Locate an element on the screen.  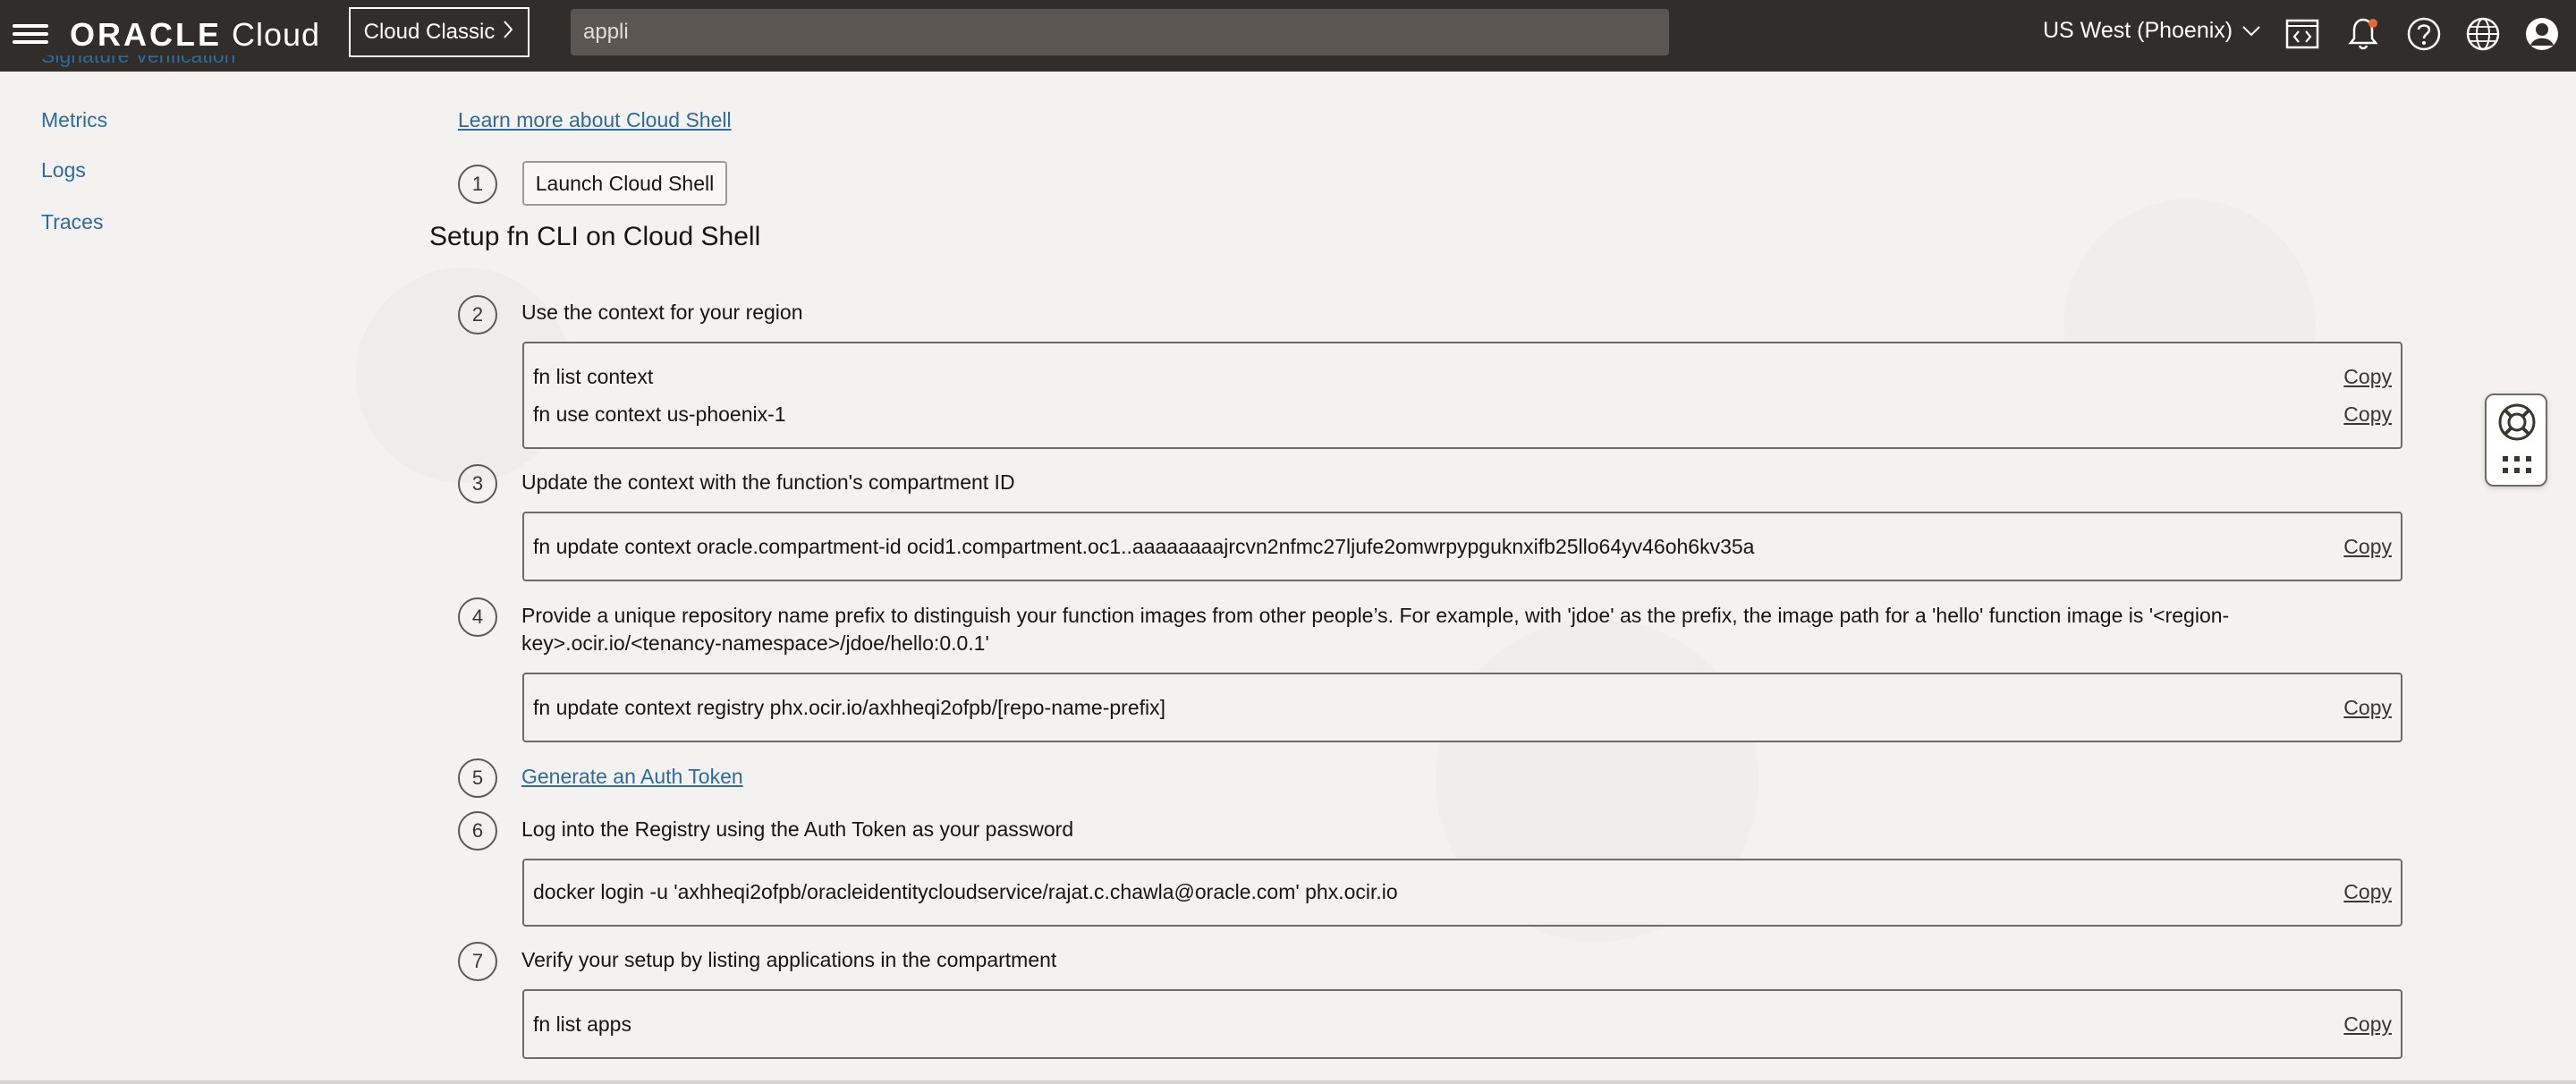
code-line: fn list apps is located at coordinates (582, 1024).